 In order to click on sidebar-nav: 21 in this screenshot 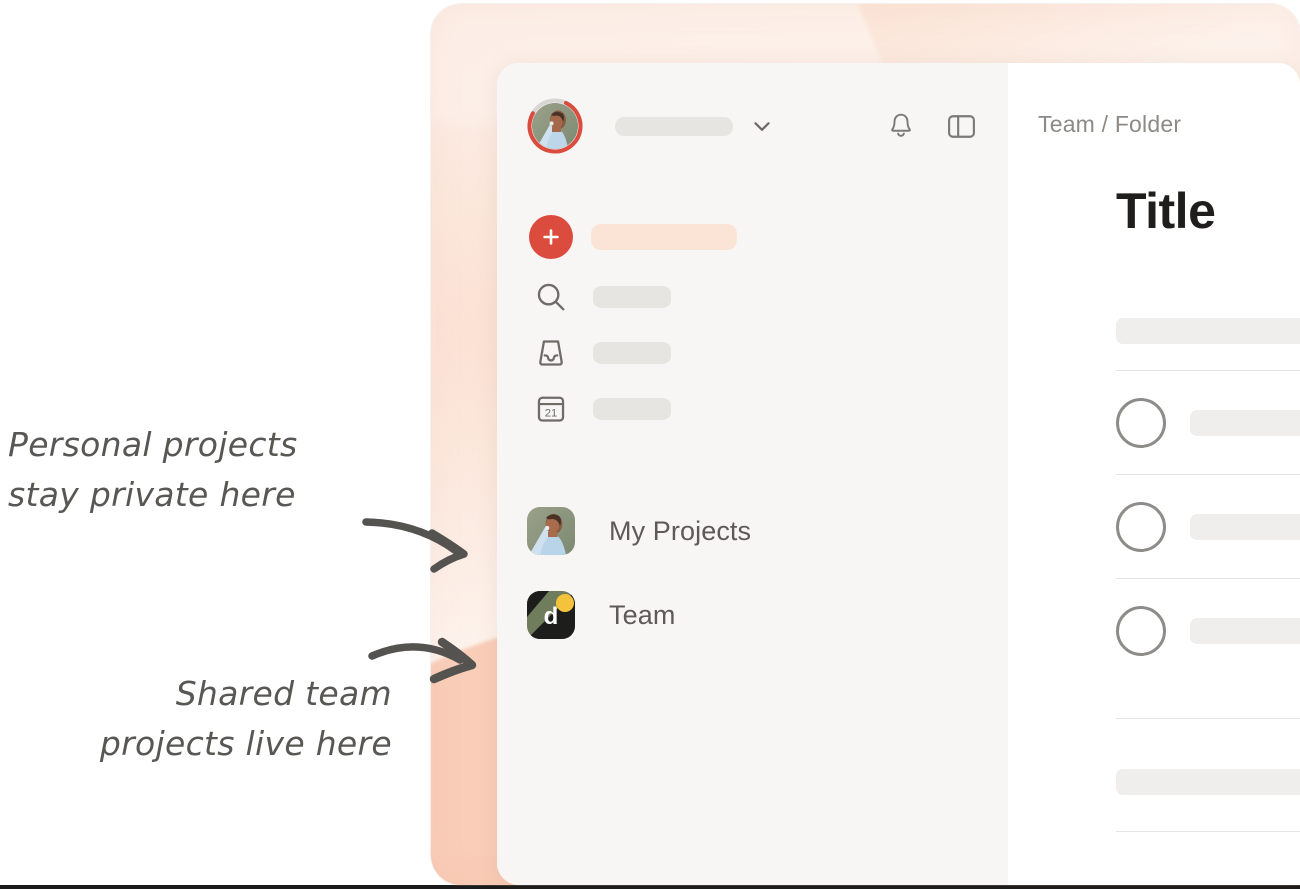, I will do `click(752, 321)`.